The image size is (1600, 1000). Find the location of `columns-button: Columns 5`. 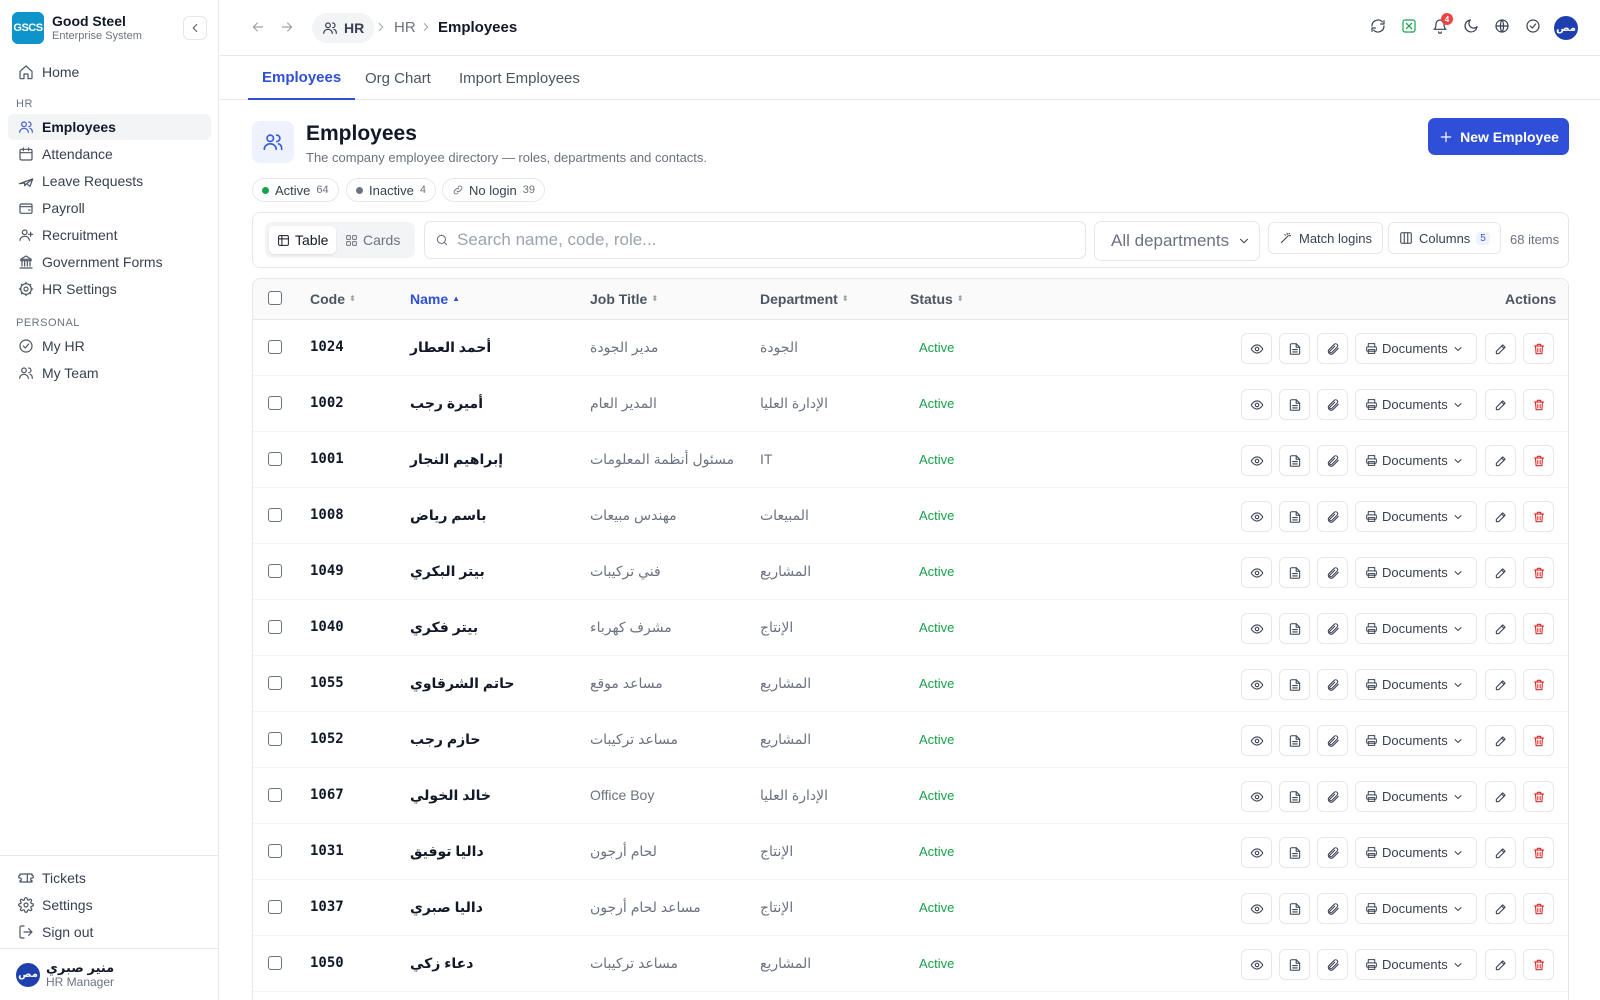

columns-button: Columns 5 is located at coordinates (1444, 238).